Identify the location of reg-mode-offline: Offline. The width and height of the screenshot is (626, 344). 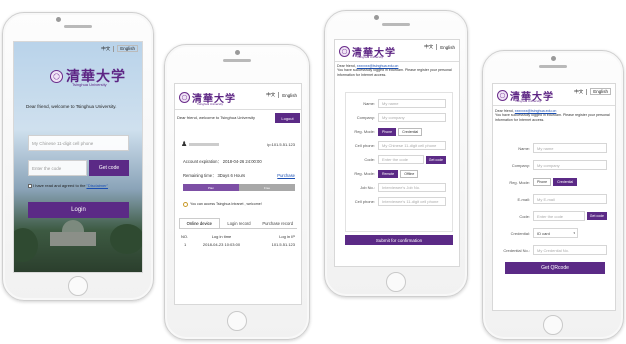
(409, 173).